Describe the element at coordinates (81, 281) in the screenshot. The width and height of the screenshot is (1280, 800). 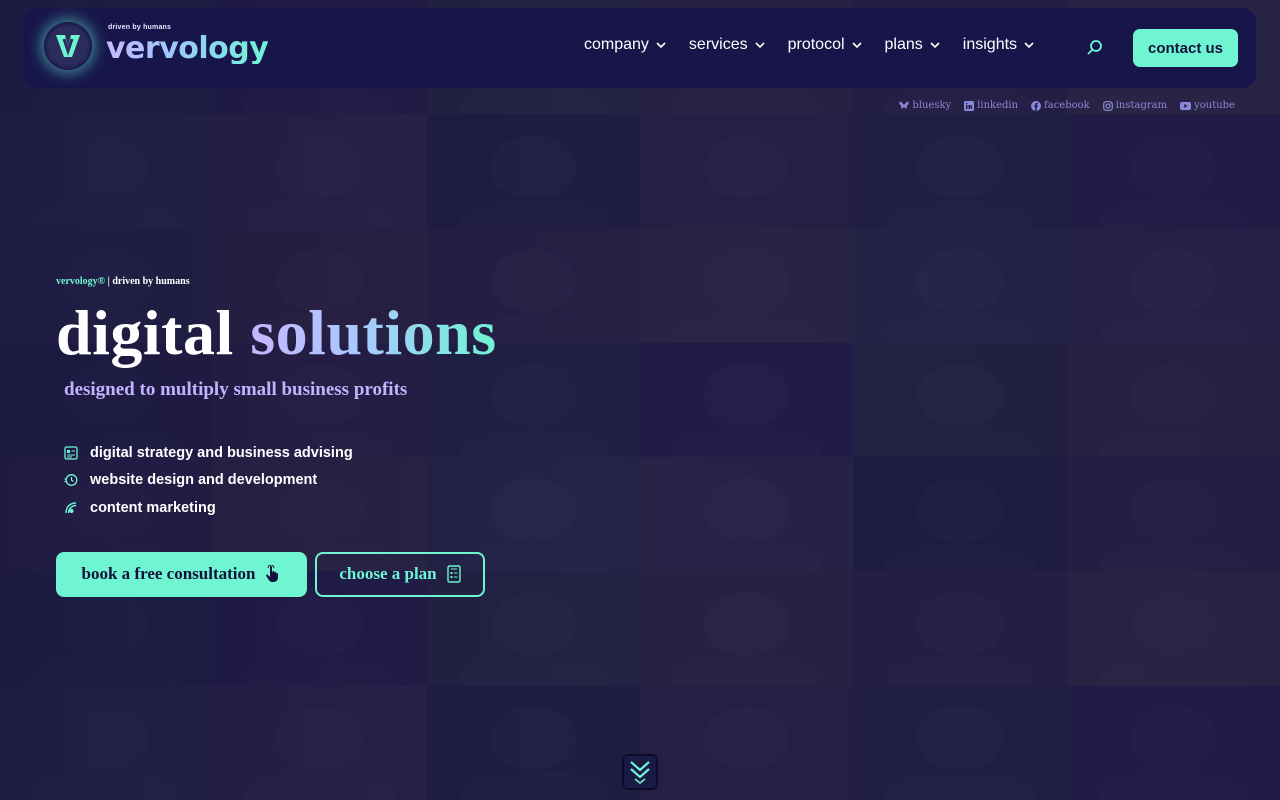
I see `eyebrow-brand: vervology®` at that location.